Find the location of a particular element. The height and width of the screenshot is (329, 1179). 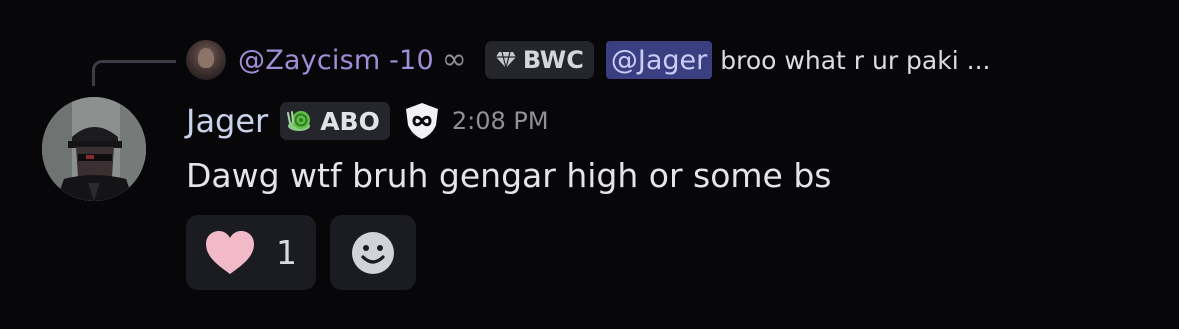

author-avatar is located at coordinates (94, 149).